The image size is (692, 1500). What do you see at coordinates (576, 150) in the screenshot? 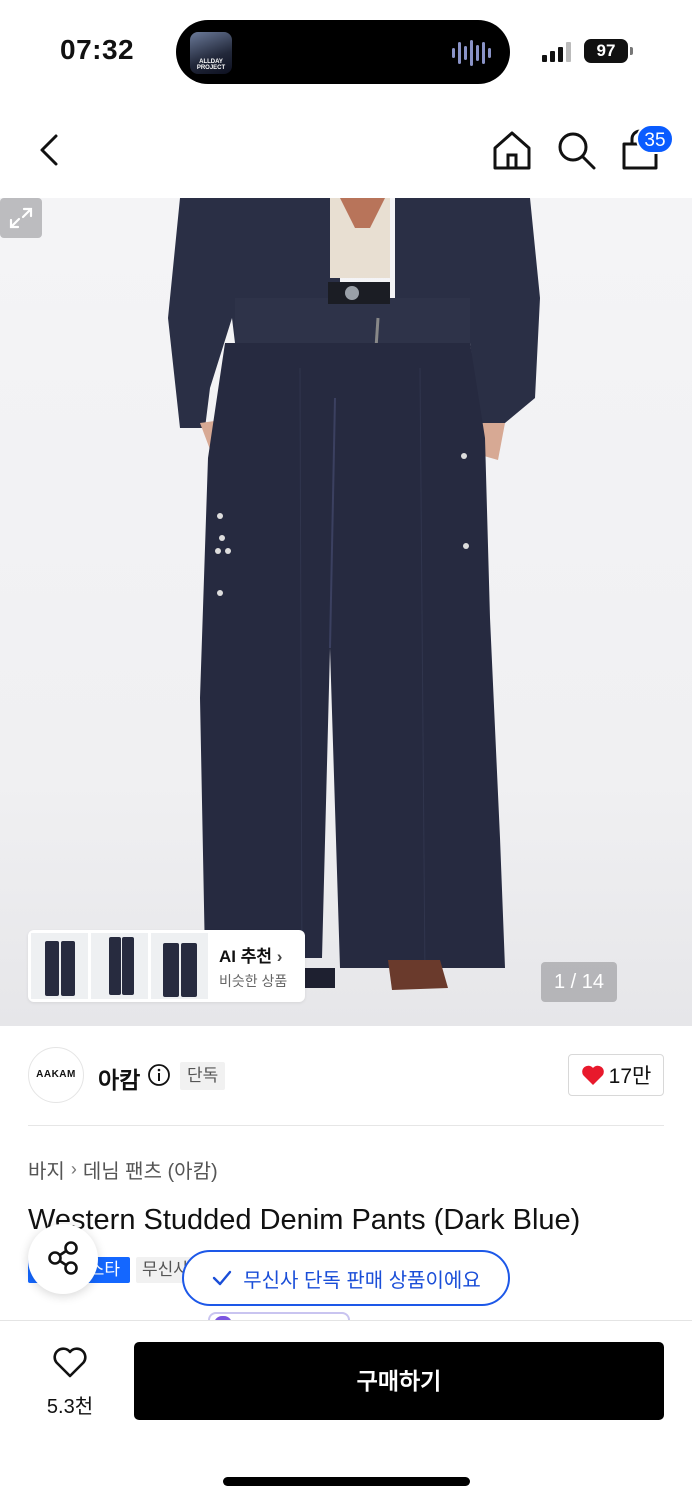
I see `search-icon` at bounding box center [576, 150].